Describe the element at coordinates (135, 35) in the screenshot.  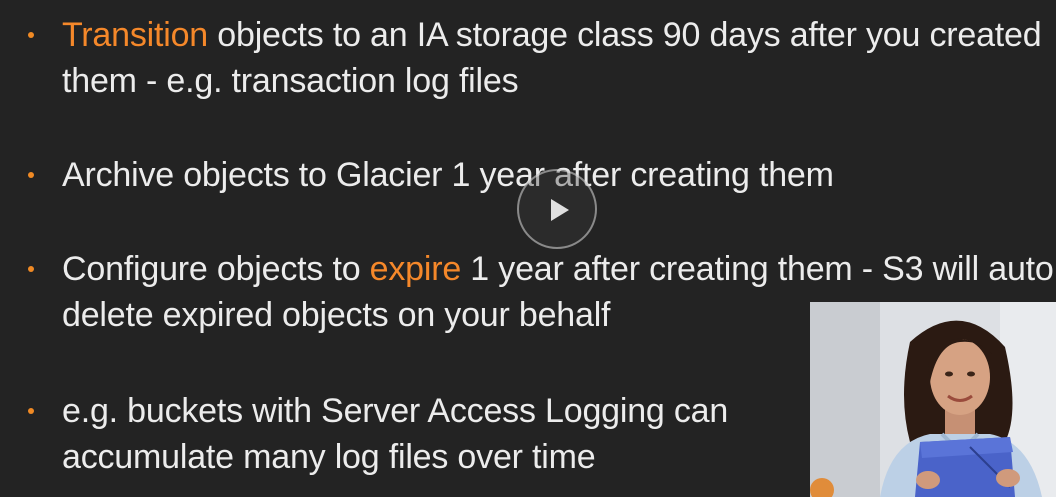
I see `highlight-word: Transition` at that location.